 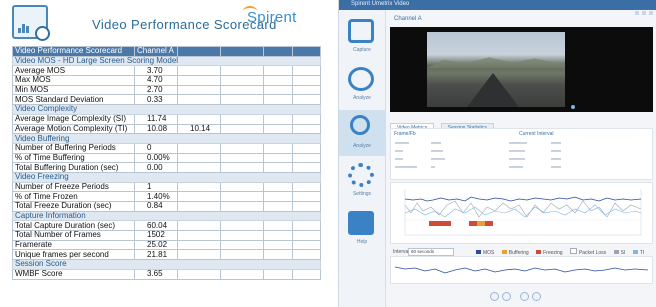 What do you see at coordinates (478, 252) in the screenshot?
I see `legend-swatch-mos-icon` at bounding box center [478, 252].